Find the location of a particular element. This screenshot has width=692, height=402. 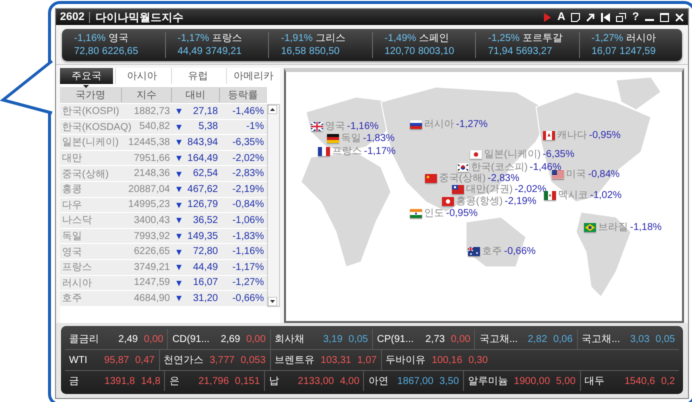

commodity-name: 회사채 is located at coordinates (290, 339).